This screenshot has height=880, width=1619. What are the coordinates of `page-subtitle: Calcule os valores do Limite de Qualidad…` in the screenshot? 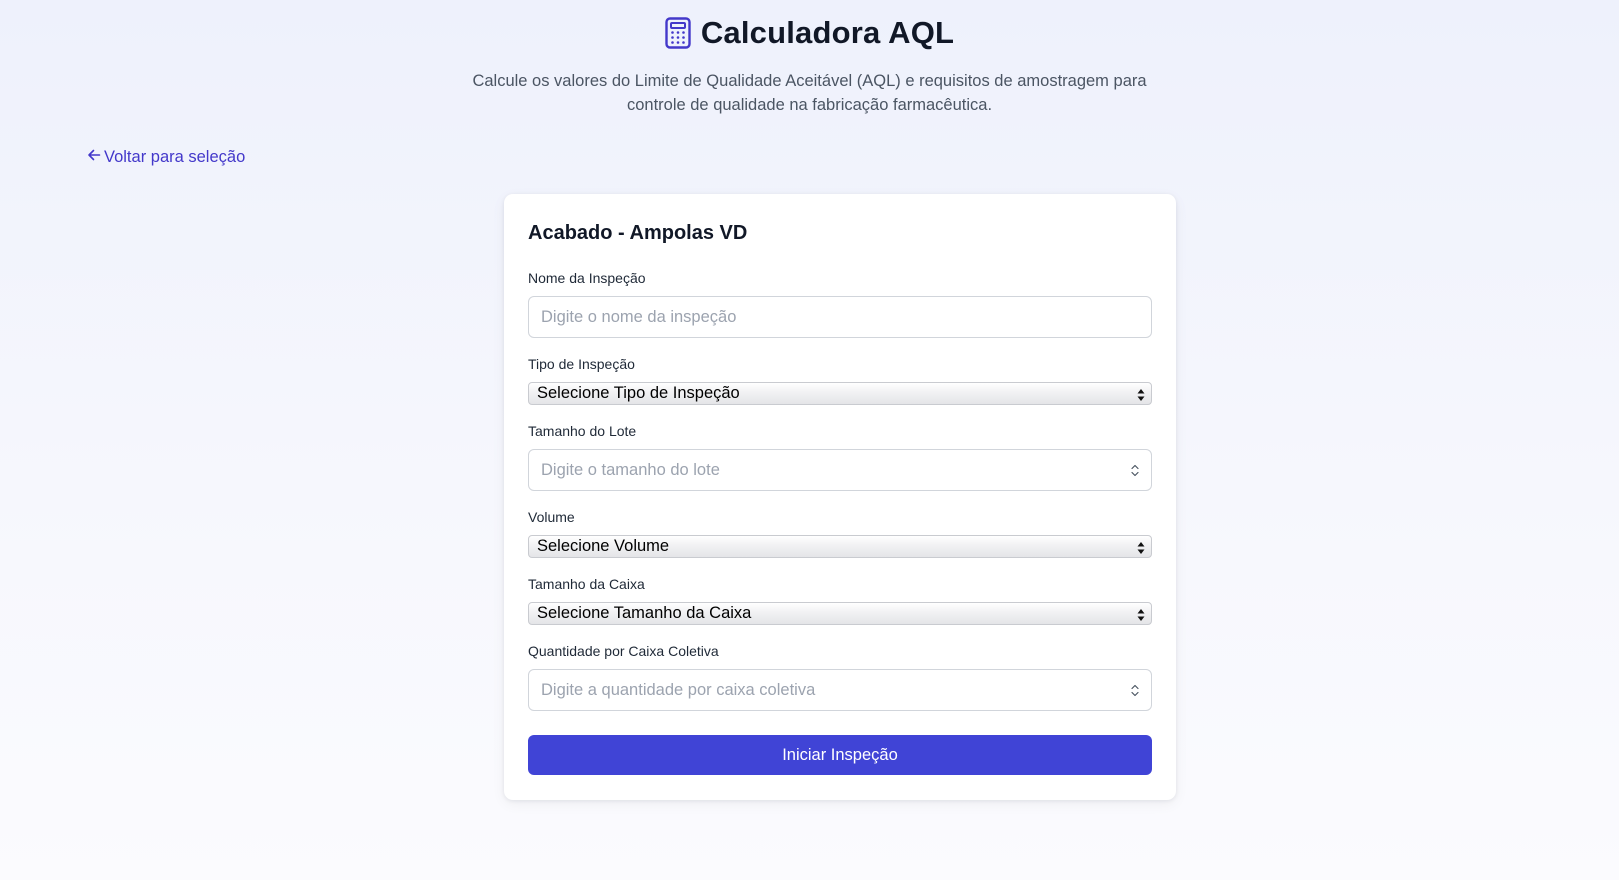 It's located at (809, 93).